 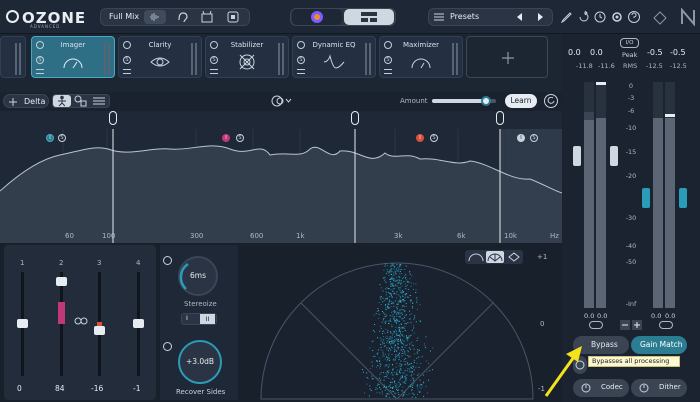 What do you see at coordinates (683, 198) in the screenshot?
I see `output-gain-thumb-r` at bounding box center [683, 198].